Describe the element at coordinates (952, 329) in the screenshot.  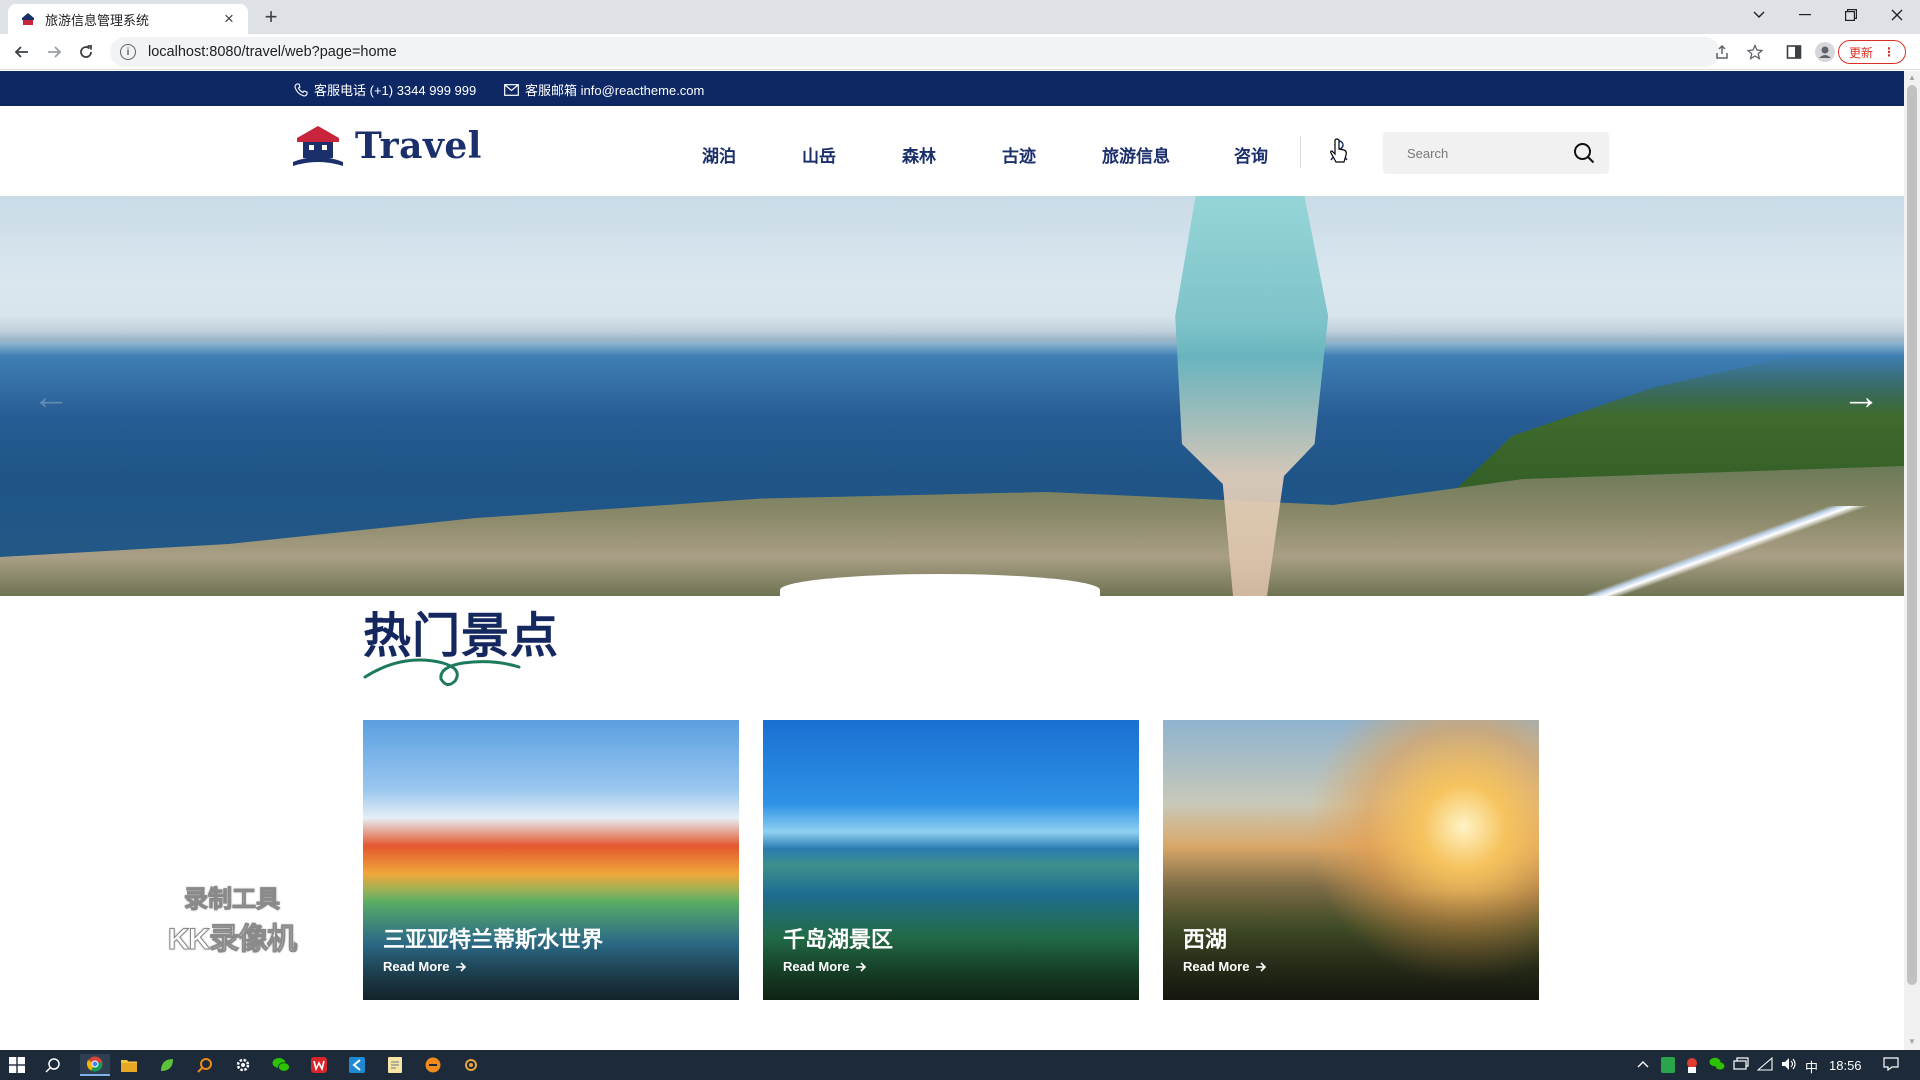
I see `hero-mountains` at that location.